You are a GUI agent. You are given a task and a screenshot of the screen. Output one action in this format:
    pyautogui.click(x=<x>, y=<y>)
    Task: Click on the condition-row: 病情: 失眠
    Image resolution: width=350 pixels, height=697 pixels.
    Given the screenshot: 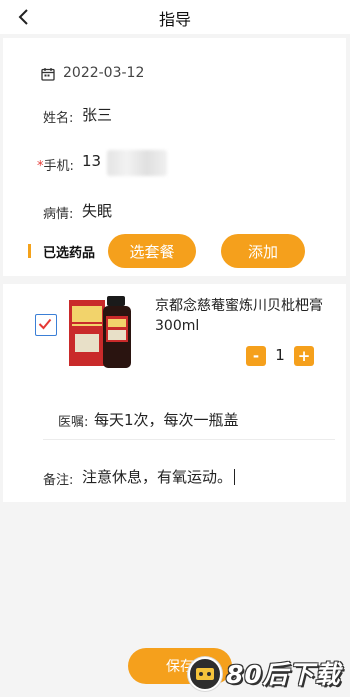 What is the action you would take?
    pyautogui.click(x=174, y=211)
    